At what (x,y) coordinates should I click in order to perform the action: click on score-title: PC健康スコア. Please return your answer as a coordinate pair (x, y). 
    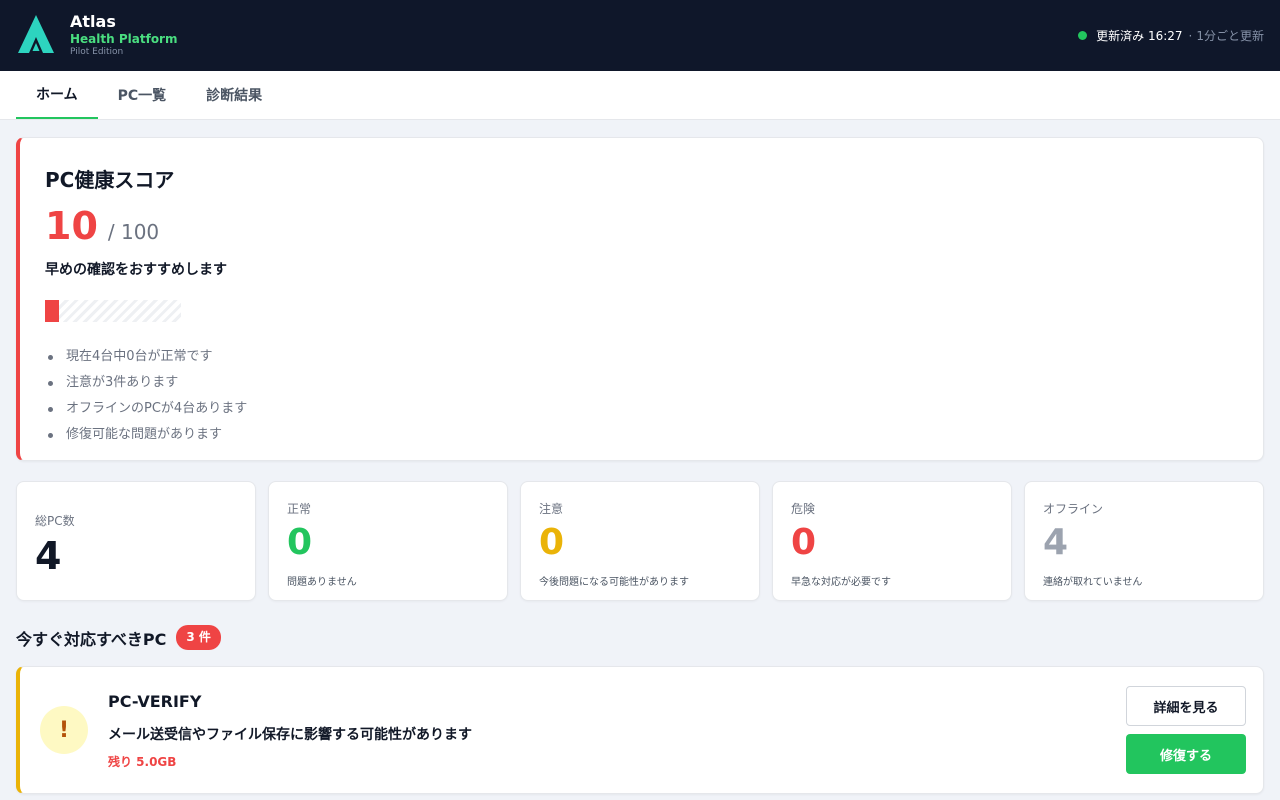
    Looking at the image, I should click on (110, 180).